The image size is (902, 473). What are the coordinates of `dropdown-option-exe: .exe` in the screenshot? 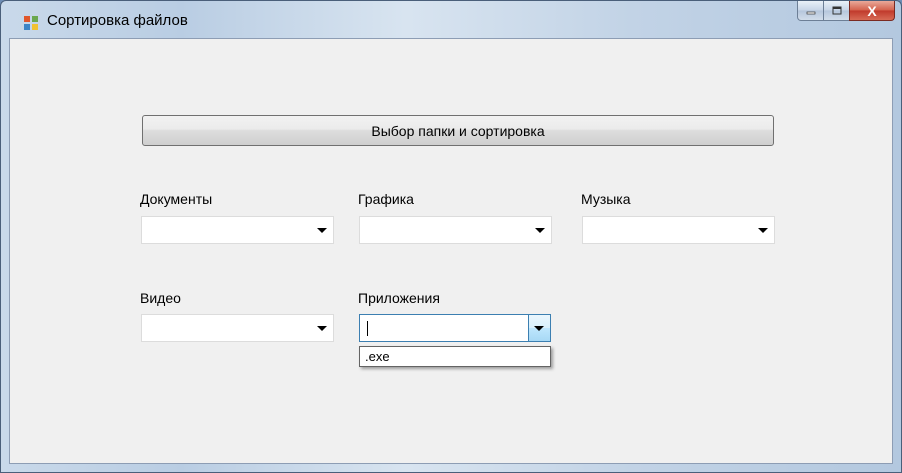 It's located at (377, 356).